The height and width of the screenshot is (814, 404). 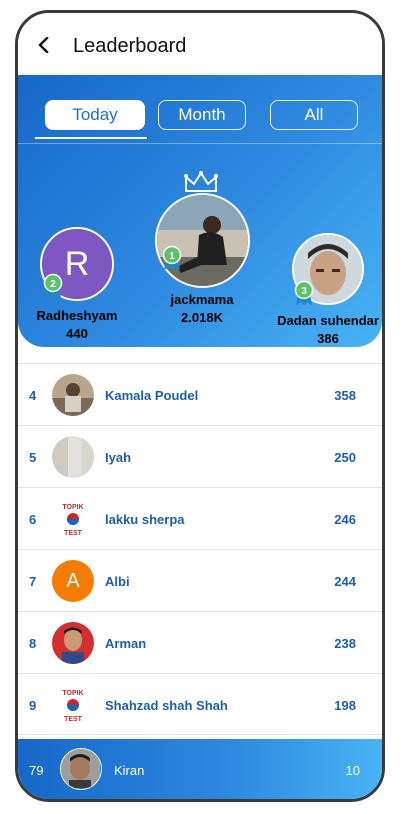 I want to click on app-bar: Leaderboard, so click(x=200, y=44).